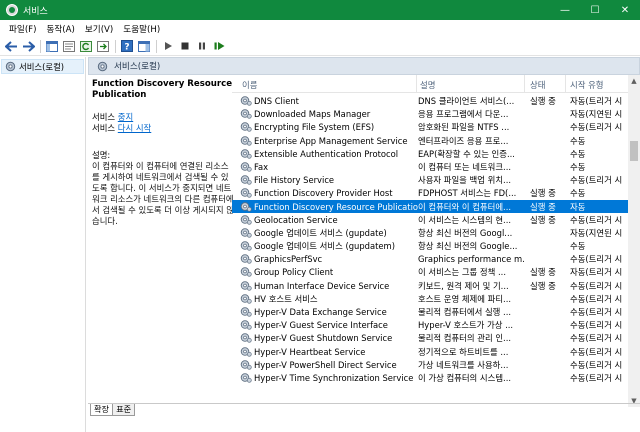  What do you see at coordinates (249, 85) in the screenshot?
I see `column-header-name: 이름` at bounding box center [249, 85].